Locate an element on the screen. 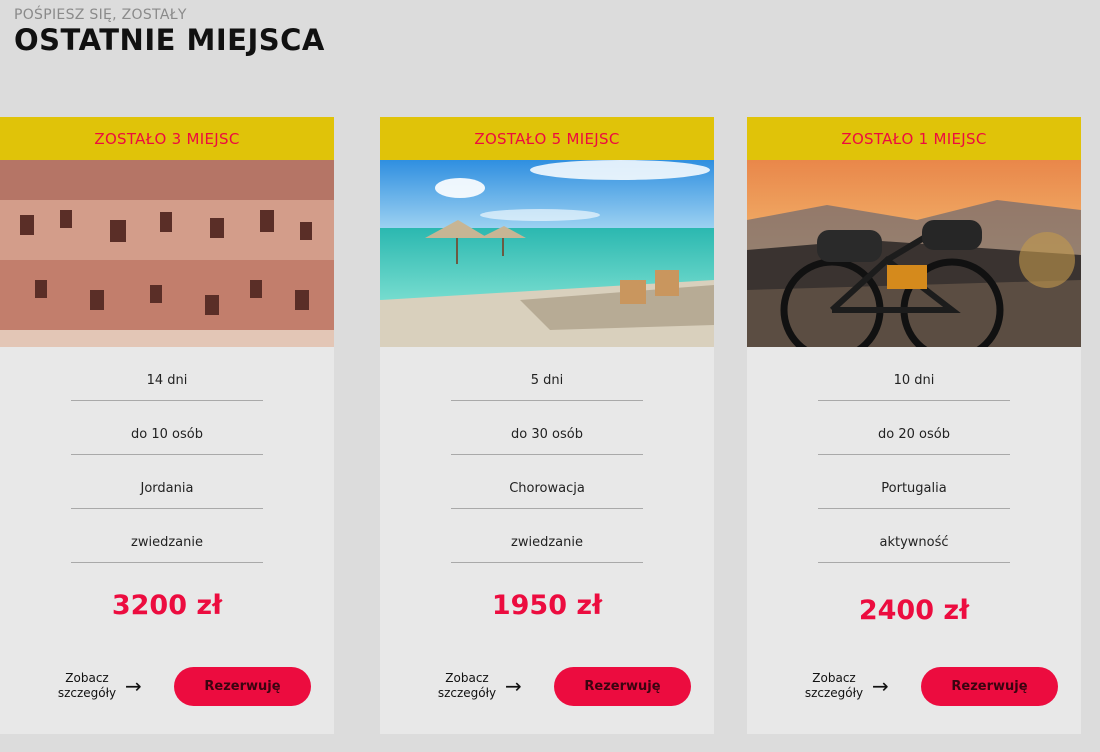 The height and width of the screenshot is (752, 1100). petra-photo-image is located at coordinates (167, 253).